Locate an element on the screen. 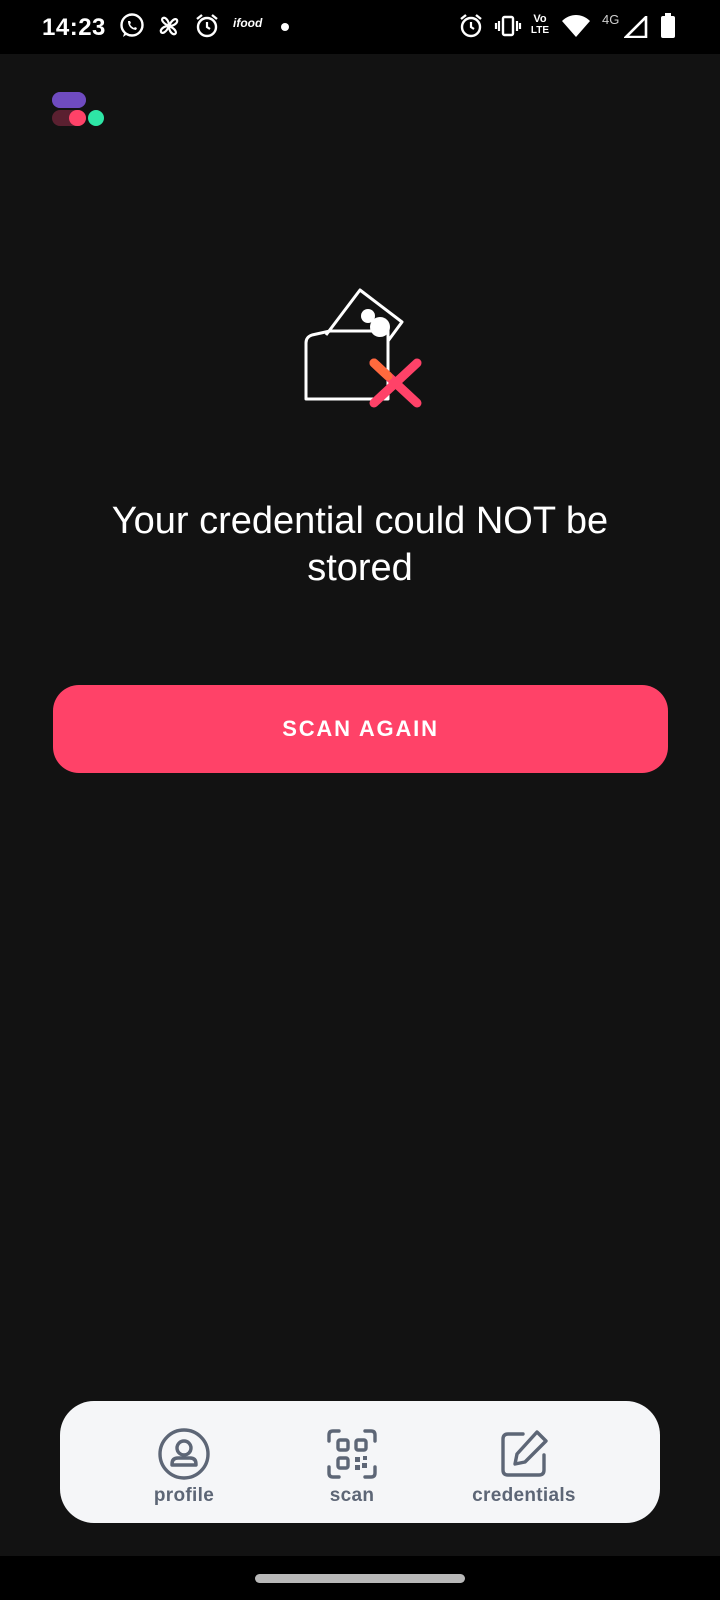 The image size is (720, 1600). status-time: 14:23 is located at coordinates (74, 27).